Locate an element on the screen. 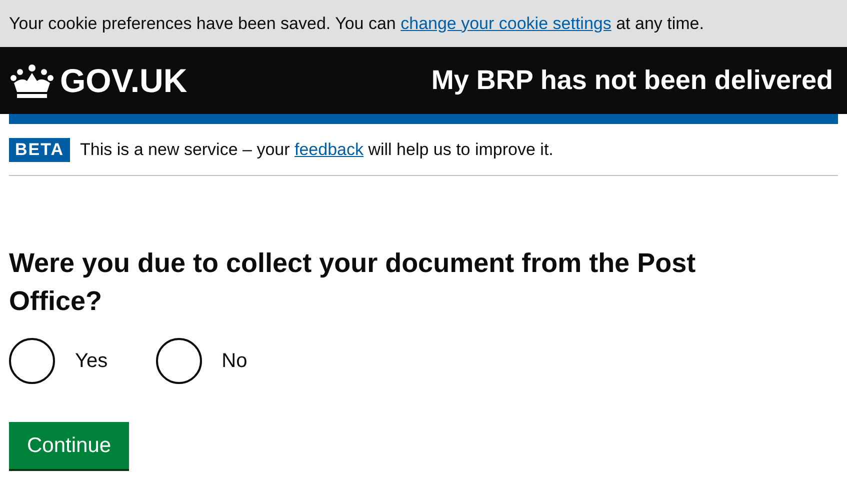 The image size is (847, 492). continue-button: Continue is located at coordinates (69, 445).